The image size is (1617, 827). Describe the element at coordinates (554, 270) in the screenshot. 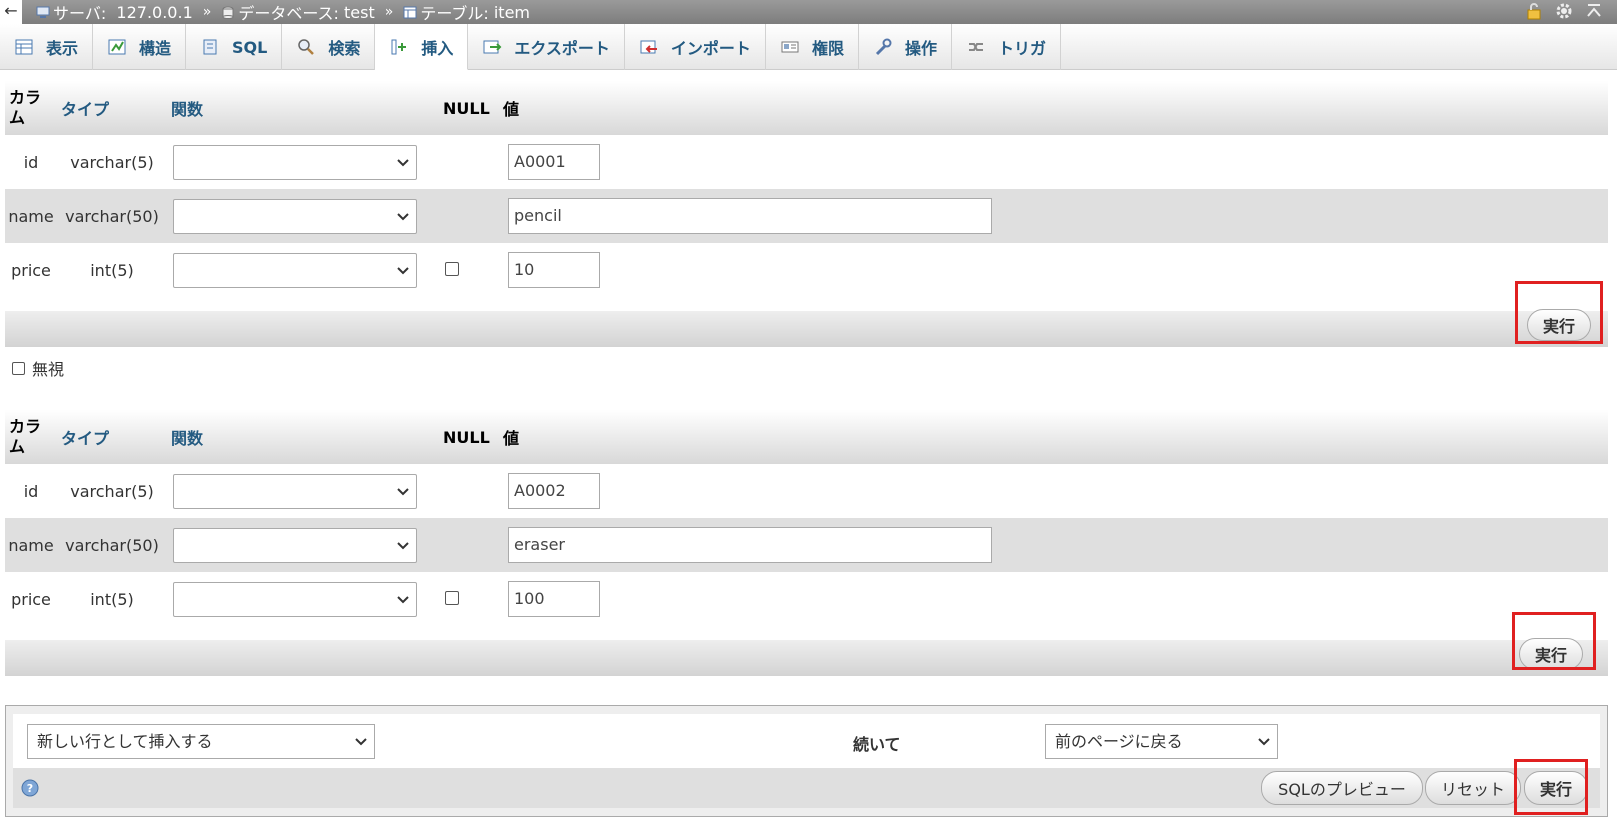

I see `value-input: 10` at that location.